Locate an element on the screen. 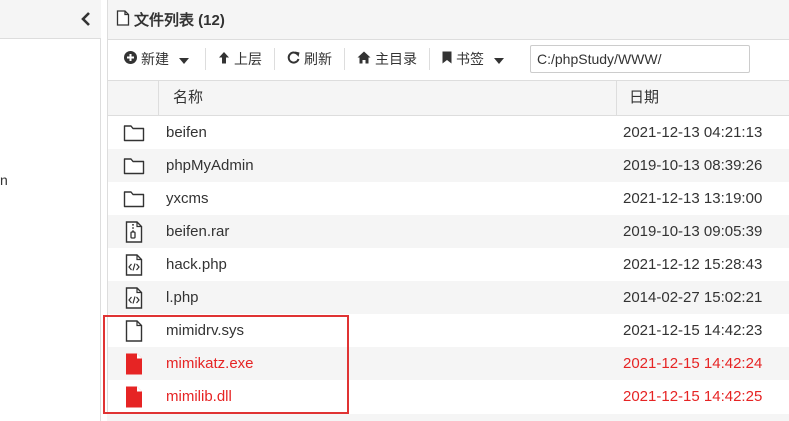 This screenshot has height=421, width=789. file-name: yxcms is located at coordinates (187, 198).